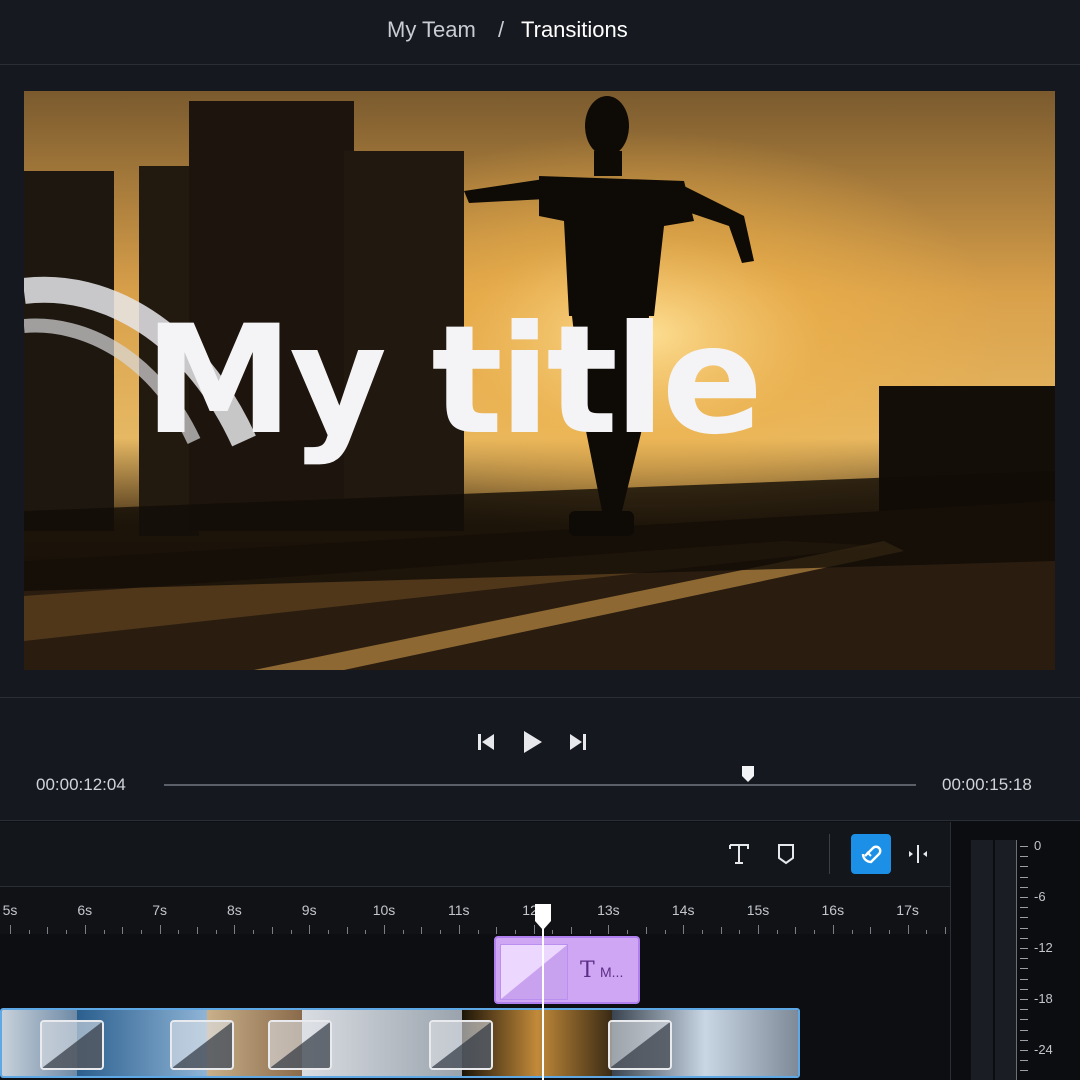 The width and height of the screenshot is (1080, 1080). Describe the element at coordinates (459, 910) in the screenshot. I see `ruler-label: 11s` at that location.